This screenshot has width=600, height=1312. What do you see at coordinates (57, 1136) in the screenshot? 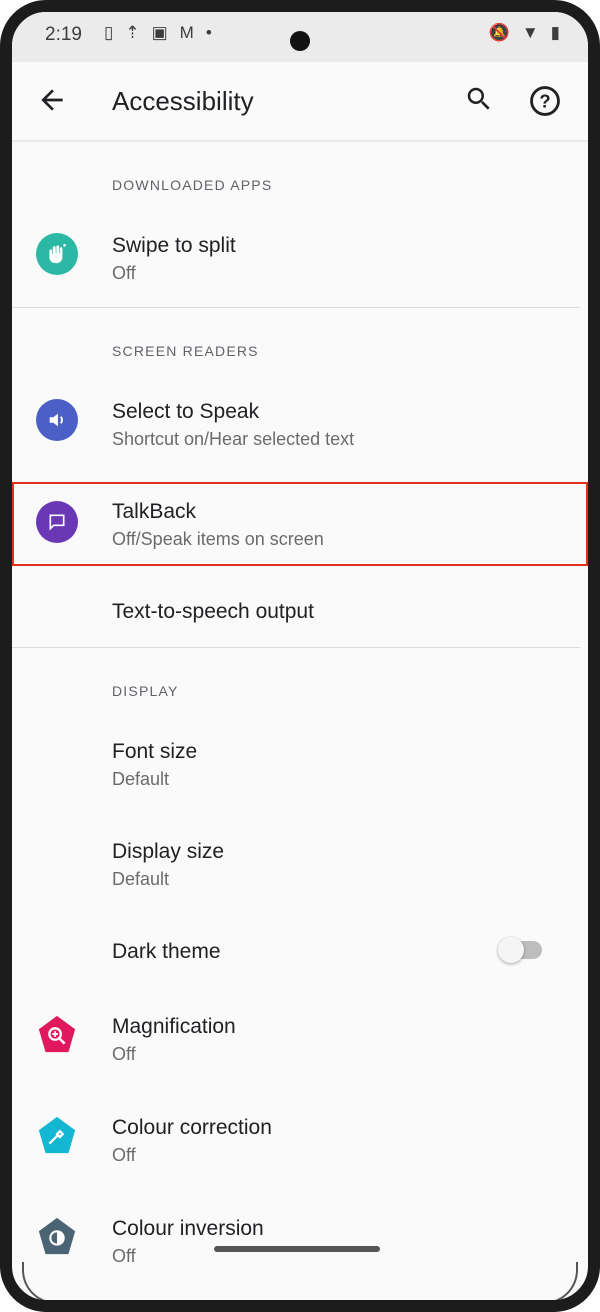
I see `eyedropper-icon` at bounding box center [57, 1136].